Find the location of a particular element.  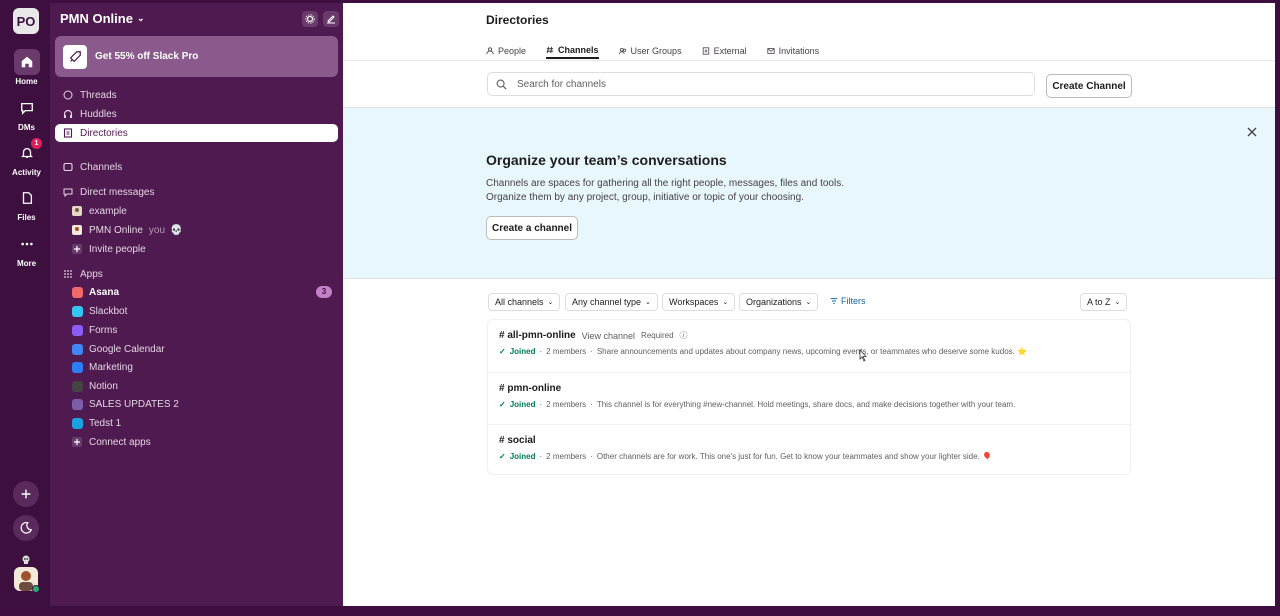

filter-workspaces: Workspaces ⌄ is located at coordinates (699, 302).